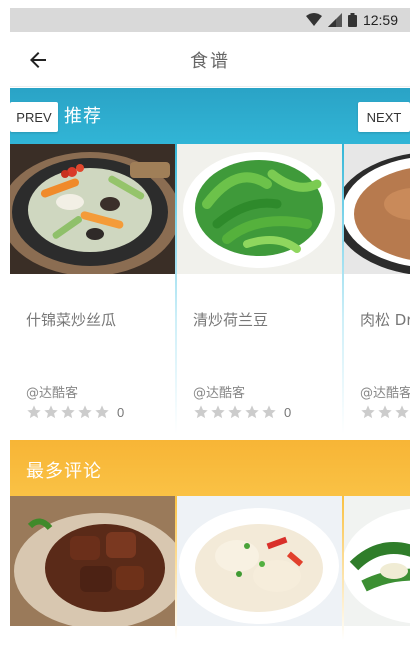 This screenshot has height=648, width=419. Describe the element at coordinates (313, 19) in the screenshot. I see `wifi-icon` at that location.